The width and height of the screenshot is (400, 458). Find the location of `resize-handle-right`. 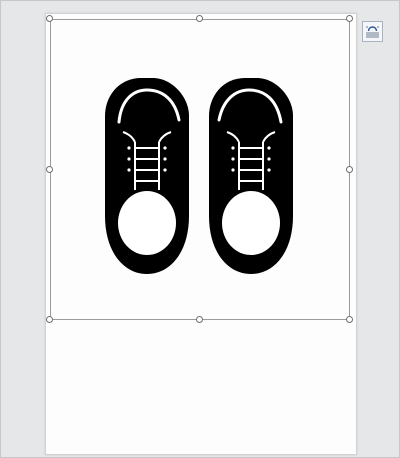

resize-handle-right is located at coordinates (349, 169).